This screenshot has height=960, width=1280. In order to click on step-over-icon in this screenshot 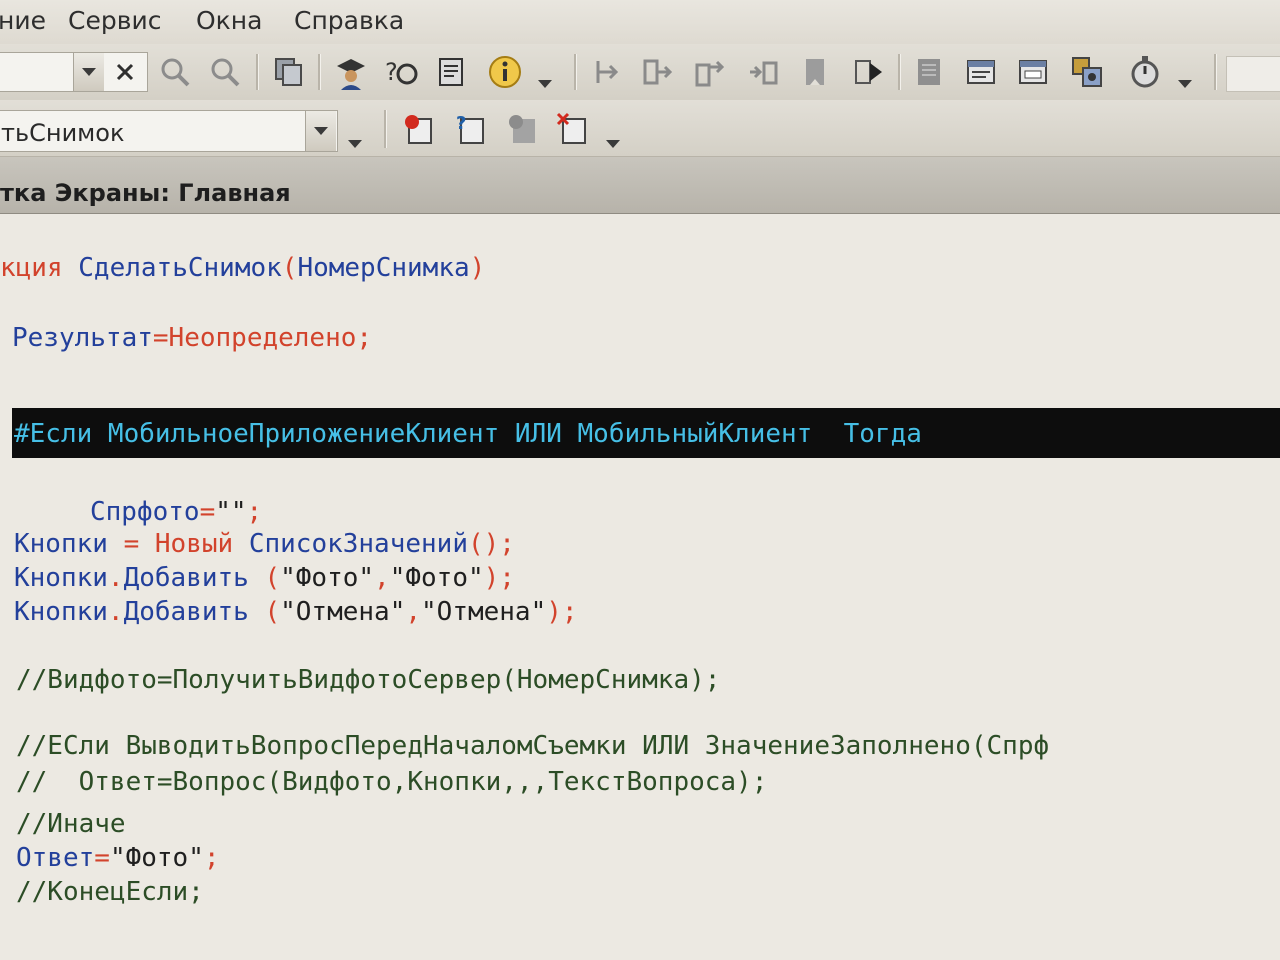, I will do `click(763, 72)`.